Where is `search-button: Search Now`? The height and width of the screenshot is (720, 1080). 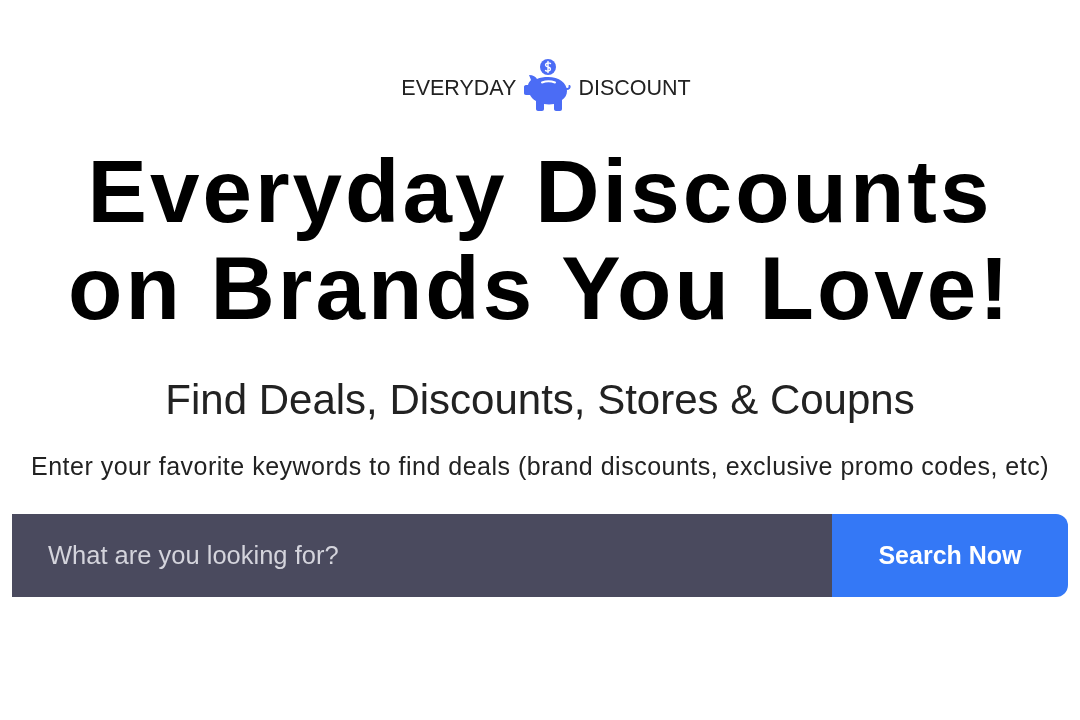 search-button: Search Now is located at coordinates (950, 555).